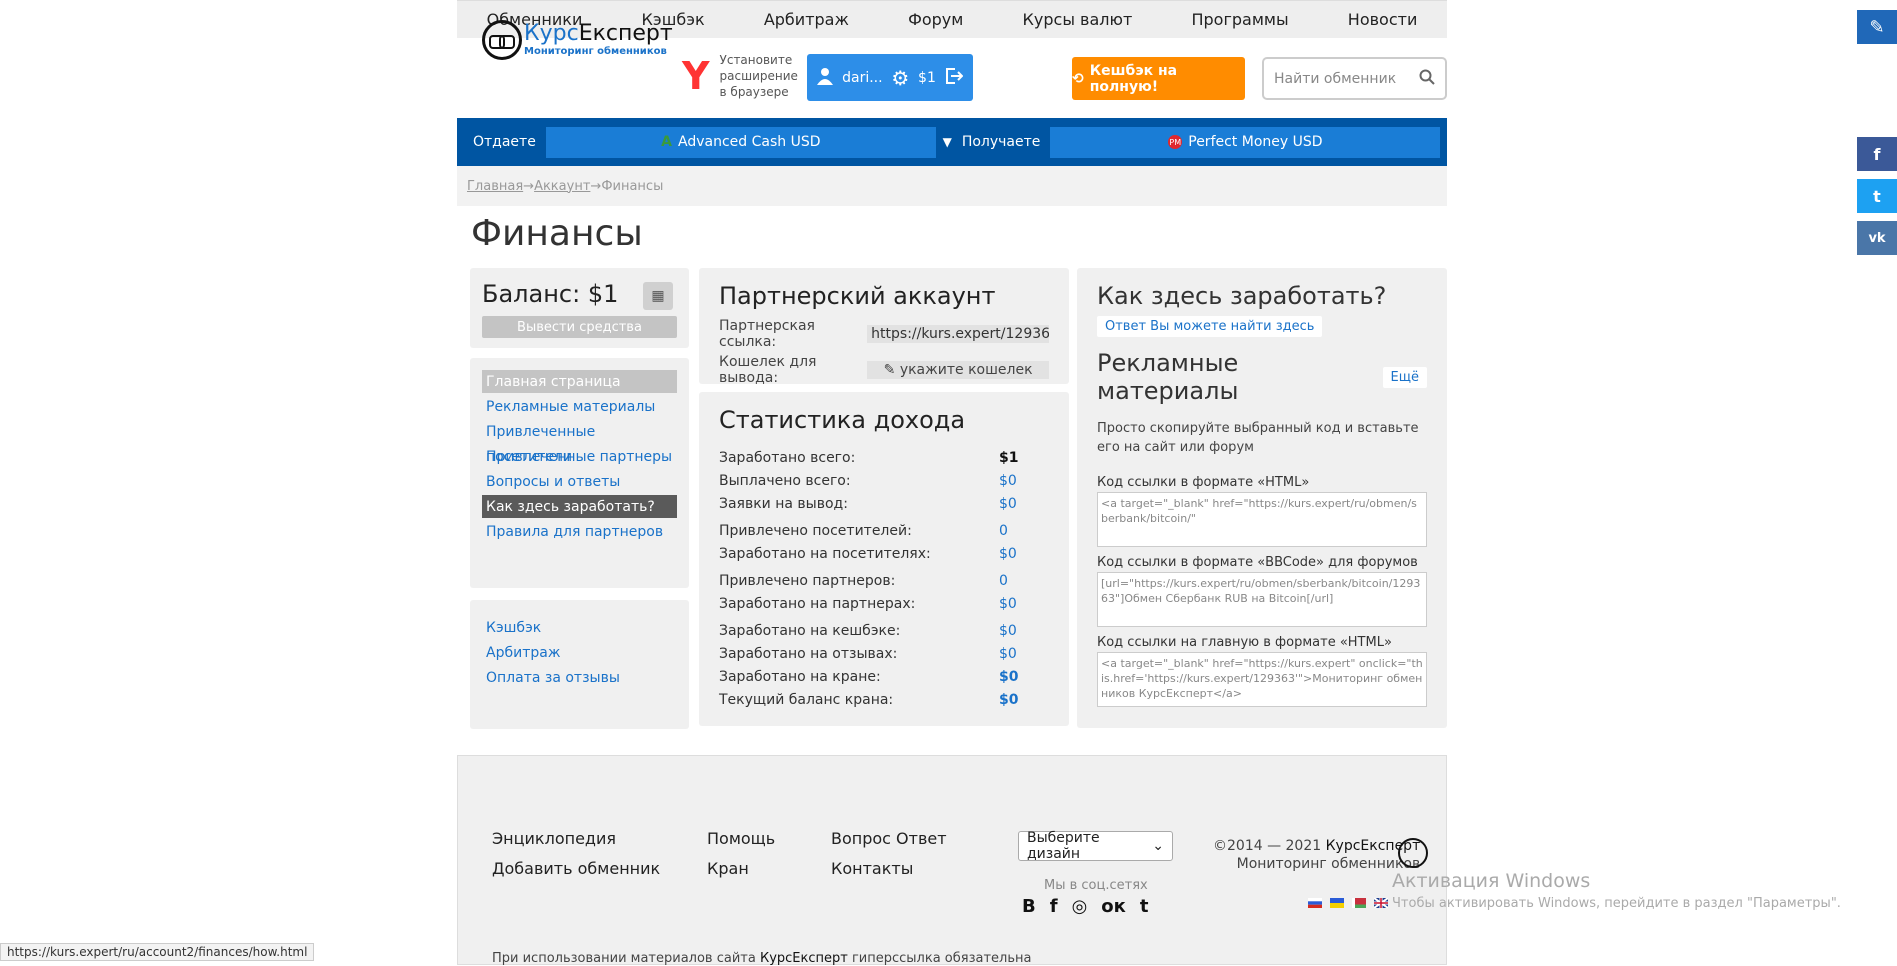 The height and width of the screenshot is (966, 1897). I want to click on nav-item-forum: Форум, so click(935, 19).